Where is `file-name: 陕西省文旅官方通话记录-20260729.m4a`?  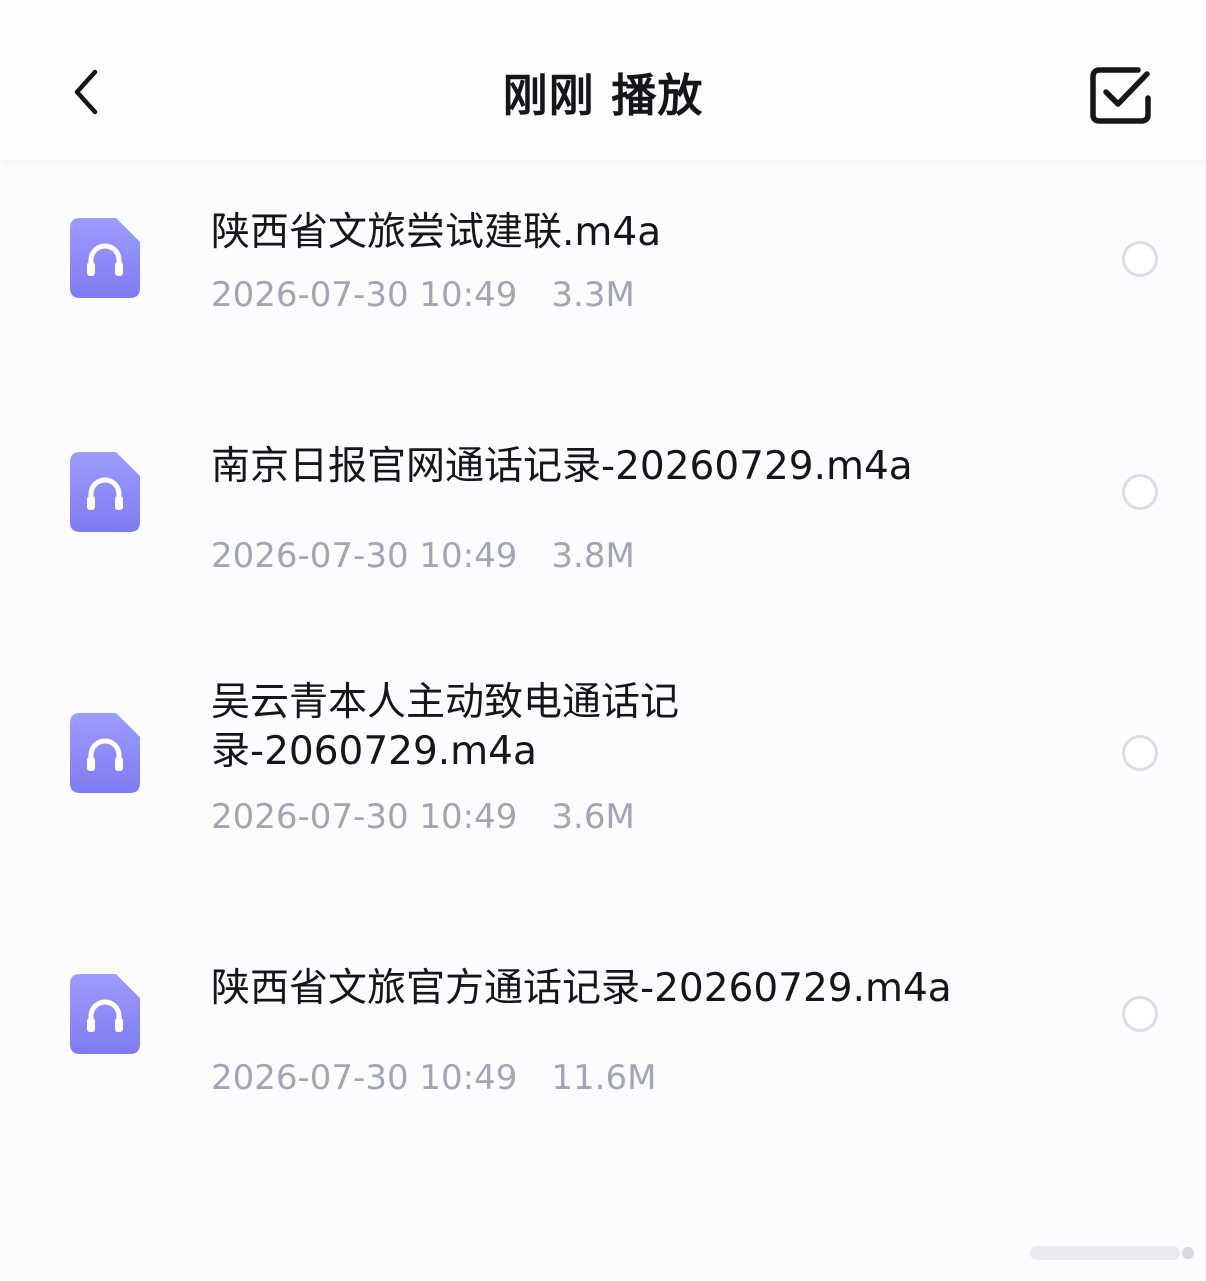 file-name: 陕西省文旅官方通话记录-20260729.m4a is located at coordinates (581, 988).